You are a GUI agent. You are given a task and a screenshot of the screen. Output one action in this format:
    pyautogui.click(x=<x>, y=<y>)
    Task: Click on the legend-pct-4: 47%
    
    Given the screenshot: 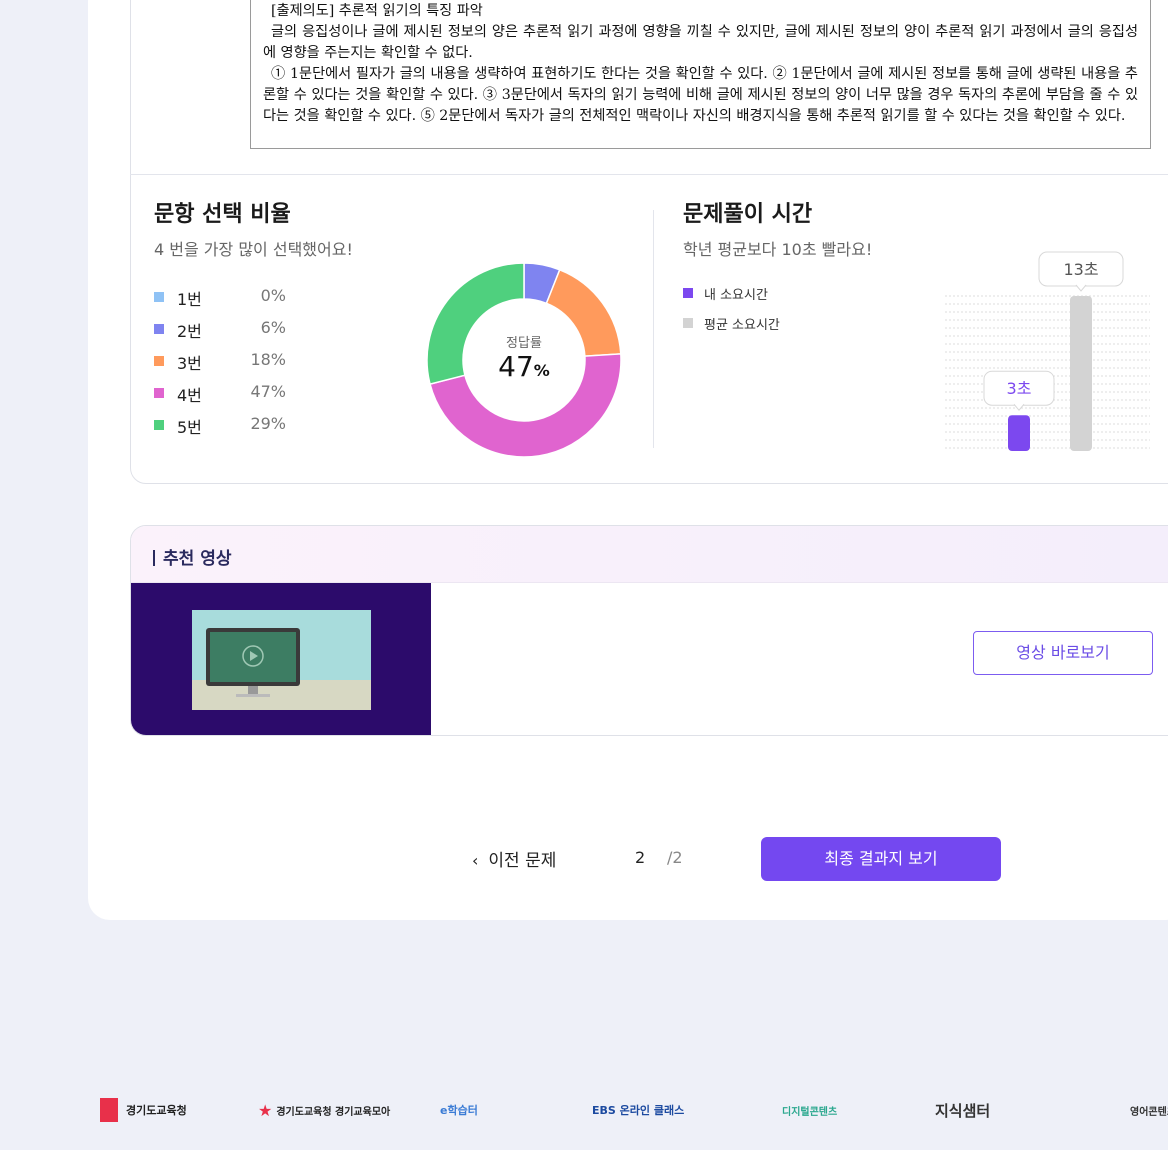 What is the action you would take?
    pyautogui.click(x=268, y=391)
    